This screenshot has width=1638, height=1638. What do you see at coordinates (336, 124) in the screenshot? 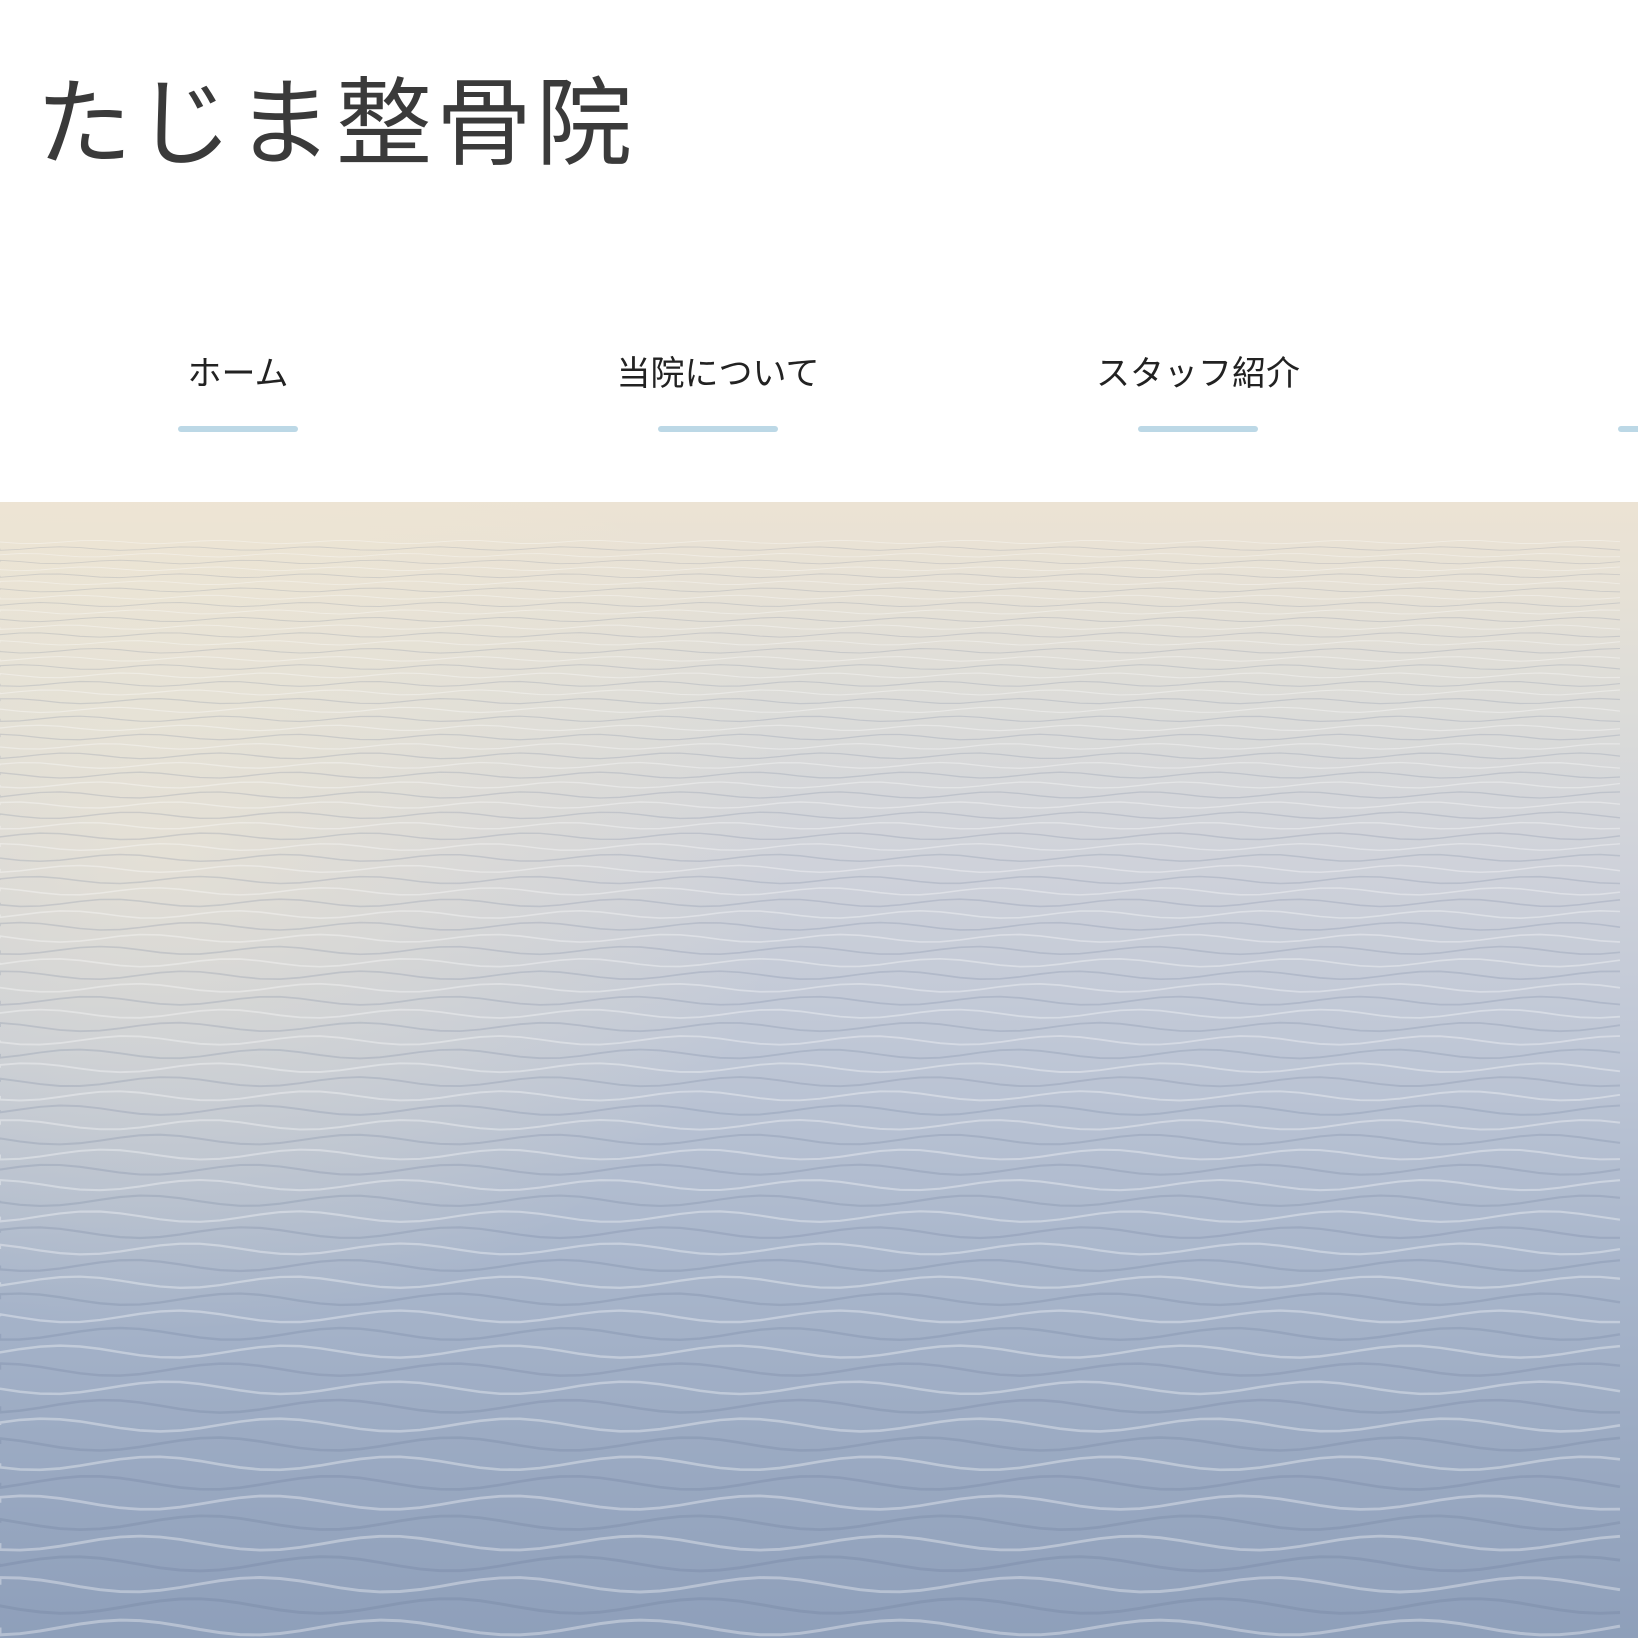
I see `site-title: たじま整骨院` at bounding box center [336, 124].